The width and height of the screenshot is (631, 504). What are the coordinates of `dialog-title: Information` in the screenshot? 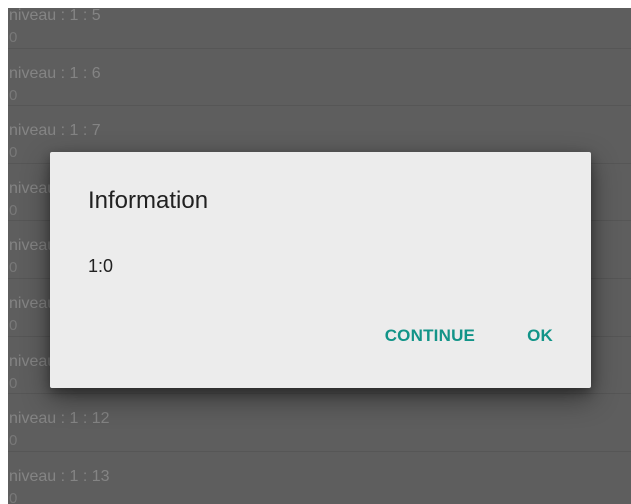 It's located at (148, 200).